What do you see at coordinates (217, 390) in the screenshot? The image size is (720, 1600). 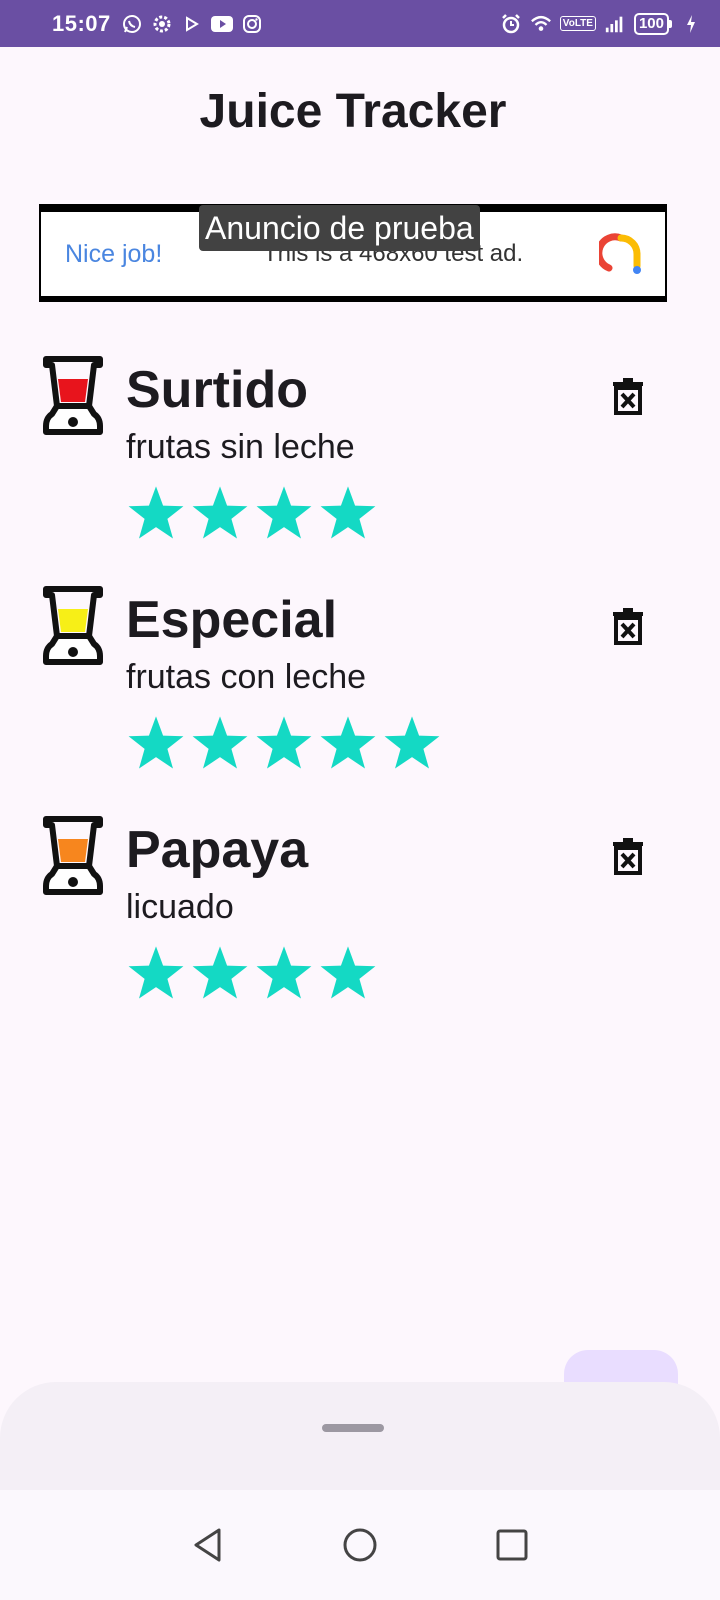 I see `juice-name: Surtido` at bounding box center [217, 390].